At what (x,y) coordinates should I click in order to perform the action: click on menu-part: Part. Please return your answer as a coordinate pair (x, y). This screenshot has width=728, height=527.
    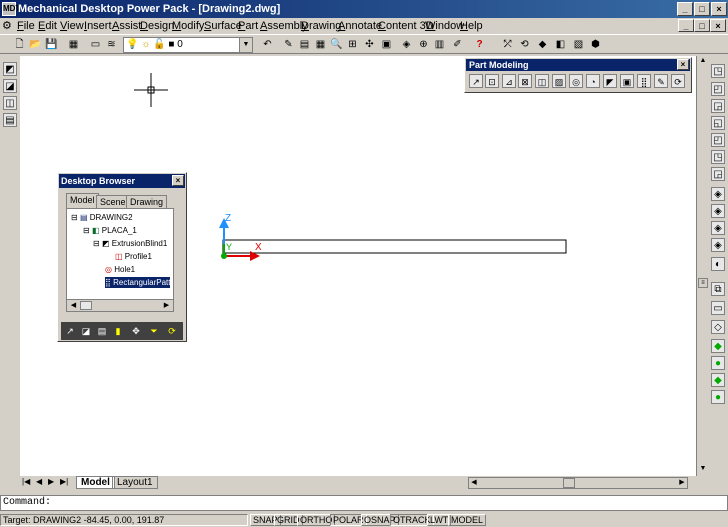
    Looking at the image, I should click on (248, 26).